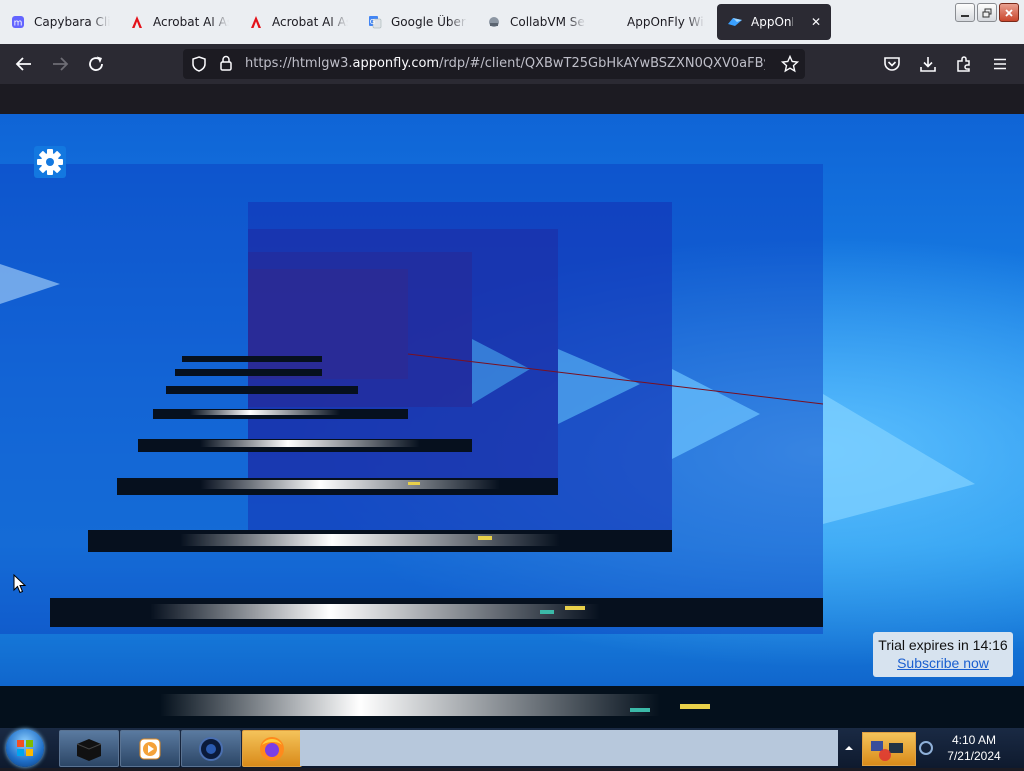  Describe the element at coordinates (735, 22) in the screenshot. I see `apponfly-icon` at that location.